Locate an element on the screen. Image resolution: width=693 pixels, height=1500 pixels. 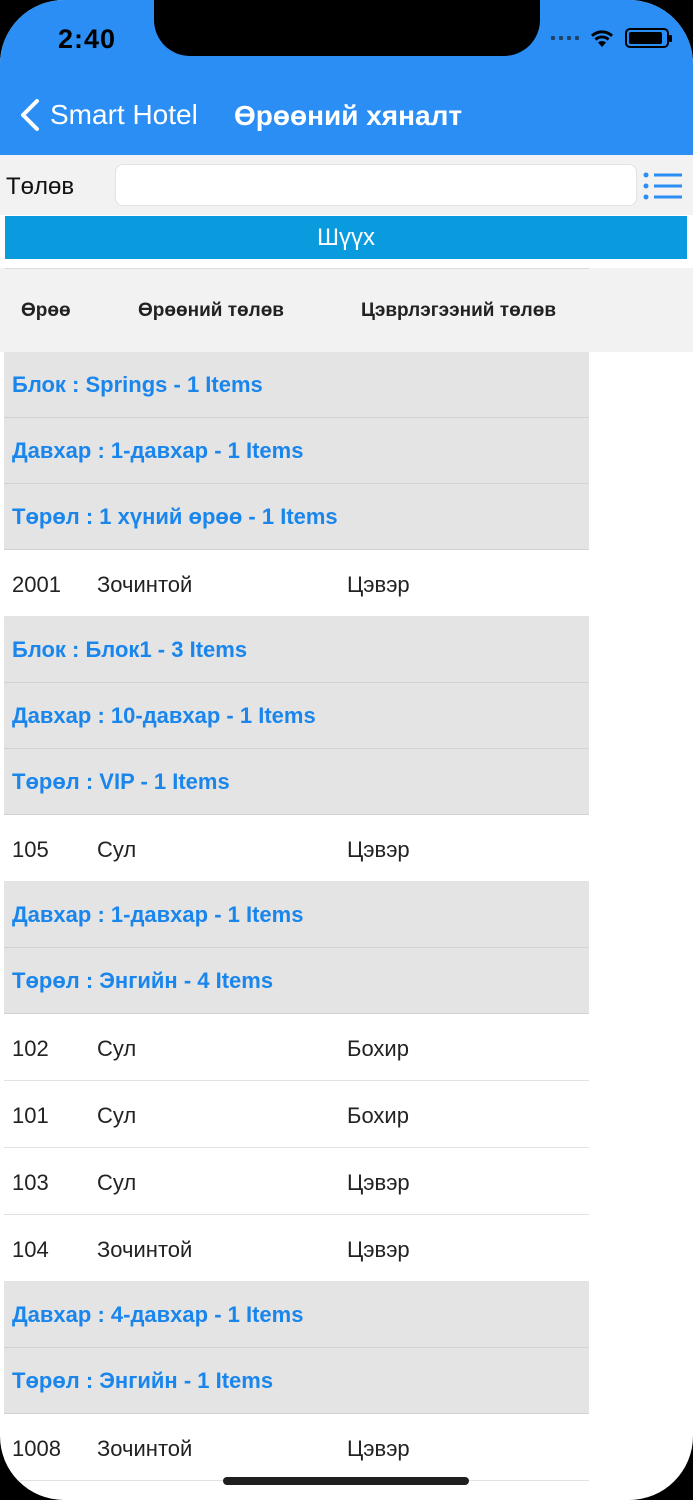
filter-row: Төлөв is located at coordinates (346, 185).